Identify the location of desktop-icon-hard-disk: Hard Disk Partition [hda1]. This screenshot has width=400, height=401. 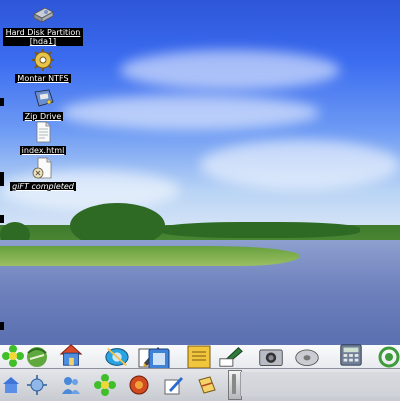
(43, 24).